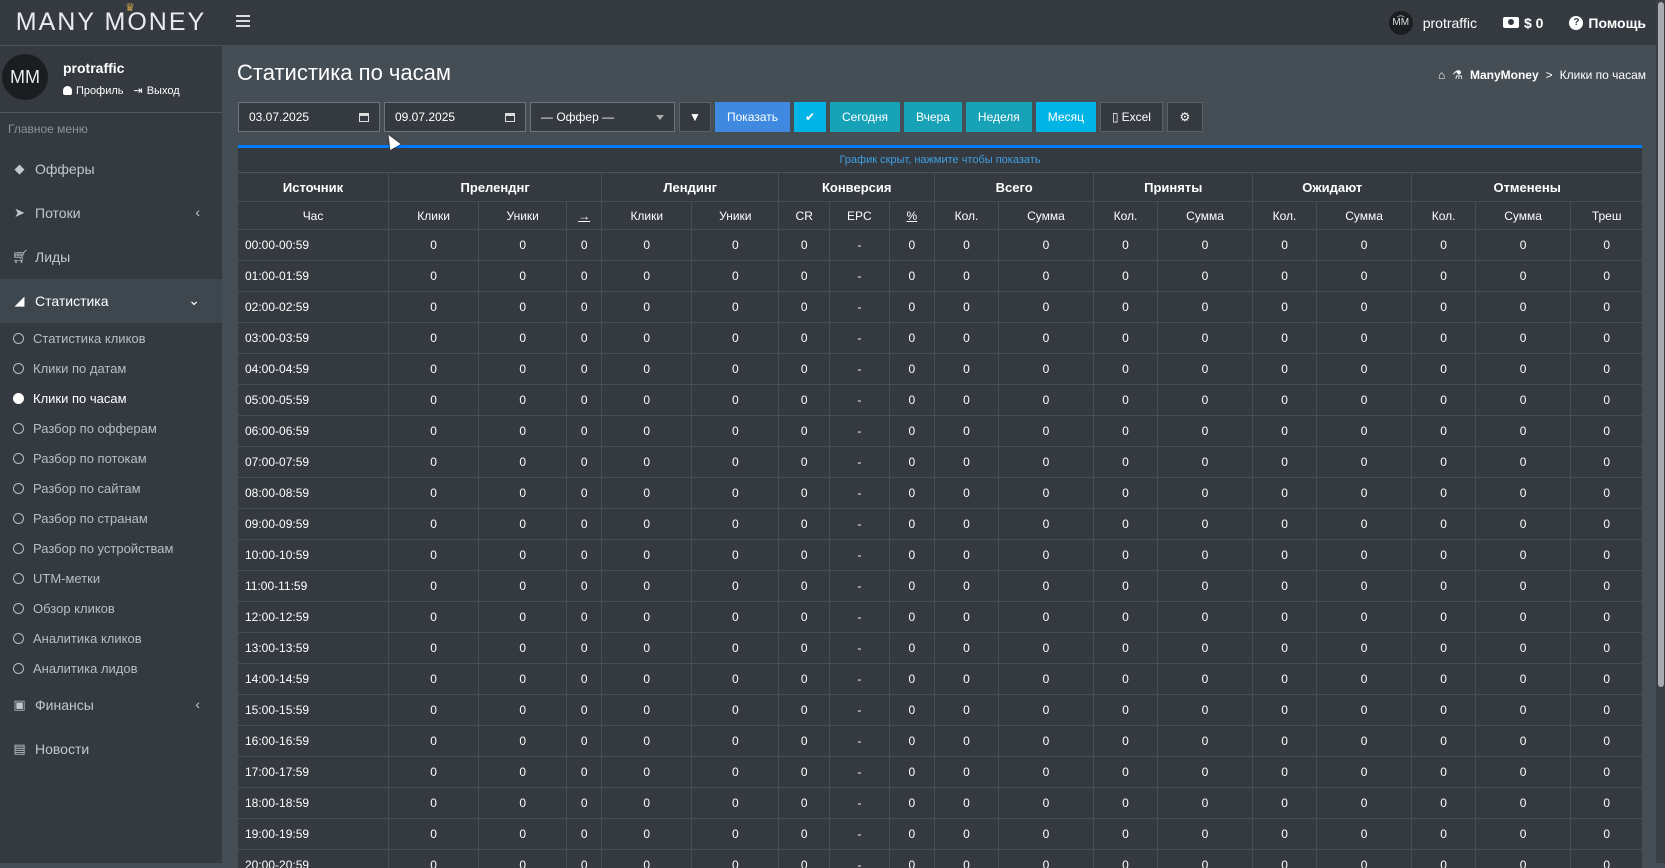  I want to click on sidebar-item-offers: ◆ Офферы, so click(111, 169).